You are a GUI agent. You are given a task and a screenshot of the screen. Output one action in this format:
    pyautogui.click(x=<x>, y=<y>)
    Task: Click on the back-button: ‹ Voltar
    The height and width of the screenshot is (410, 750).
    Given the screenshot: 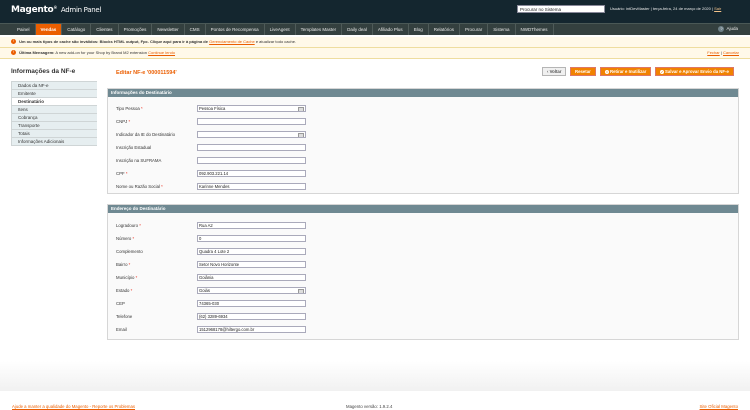 What is the action you would take?
    pyautogui.click(x=554, y=71)
    